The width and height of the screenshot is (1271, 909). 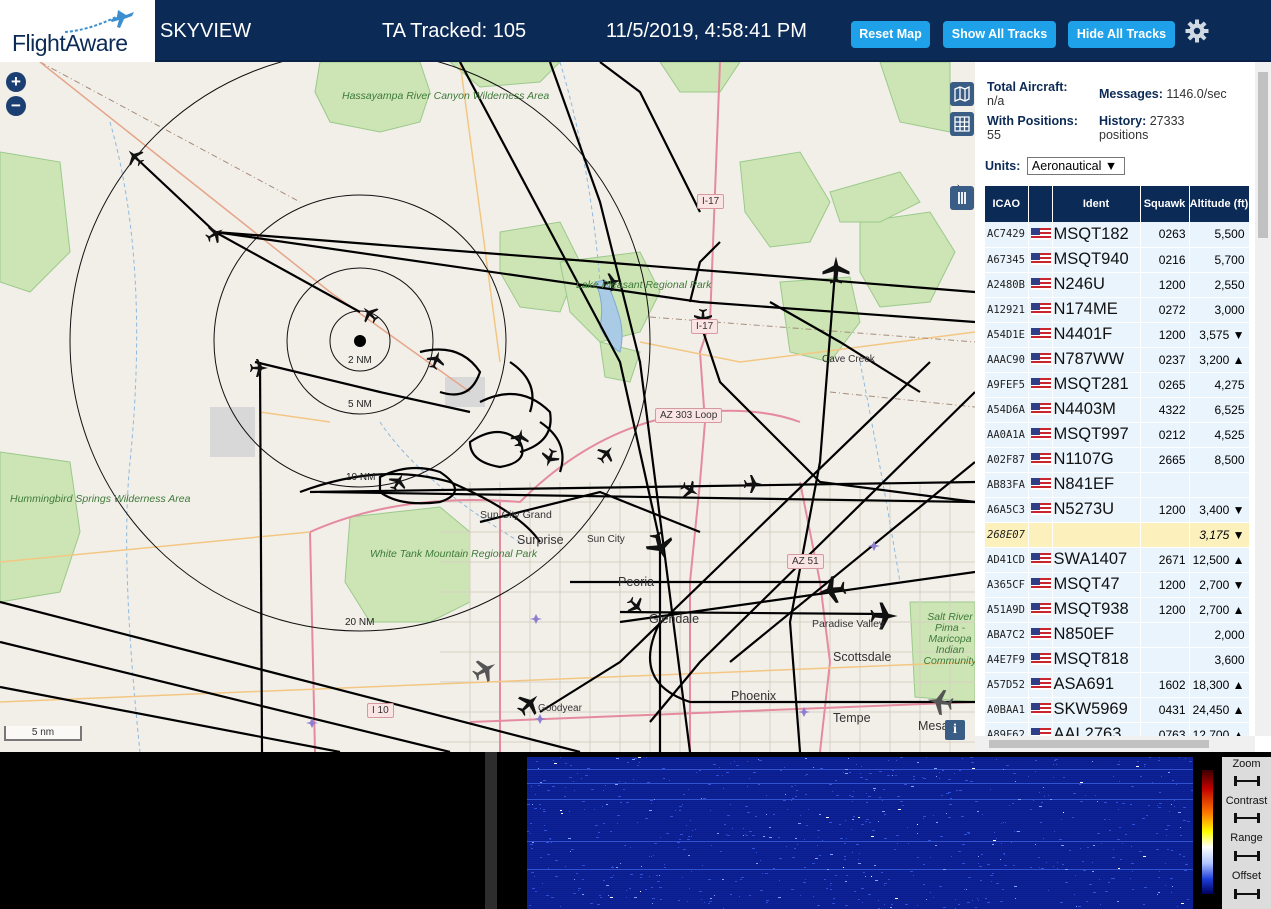 I want to click on pane-divider, so click(x=491, y=830).